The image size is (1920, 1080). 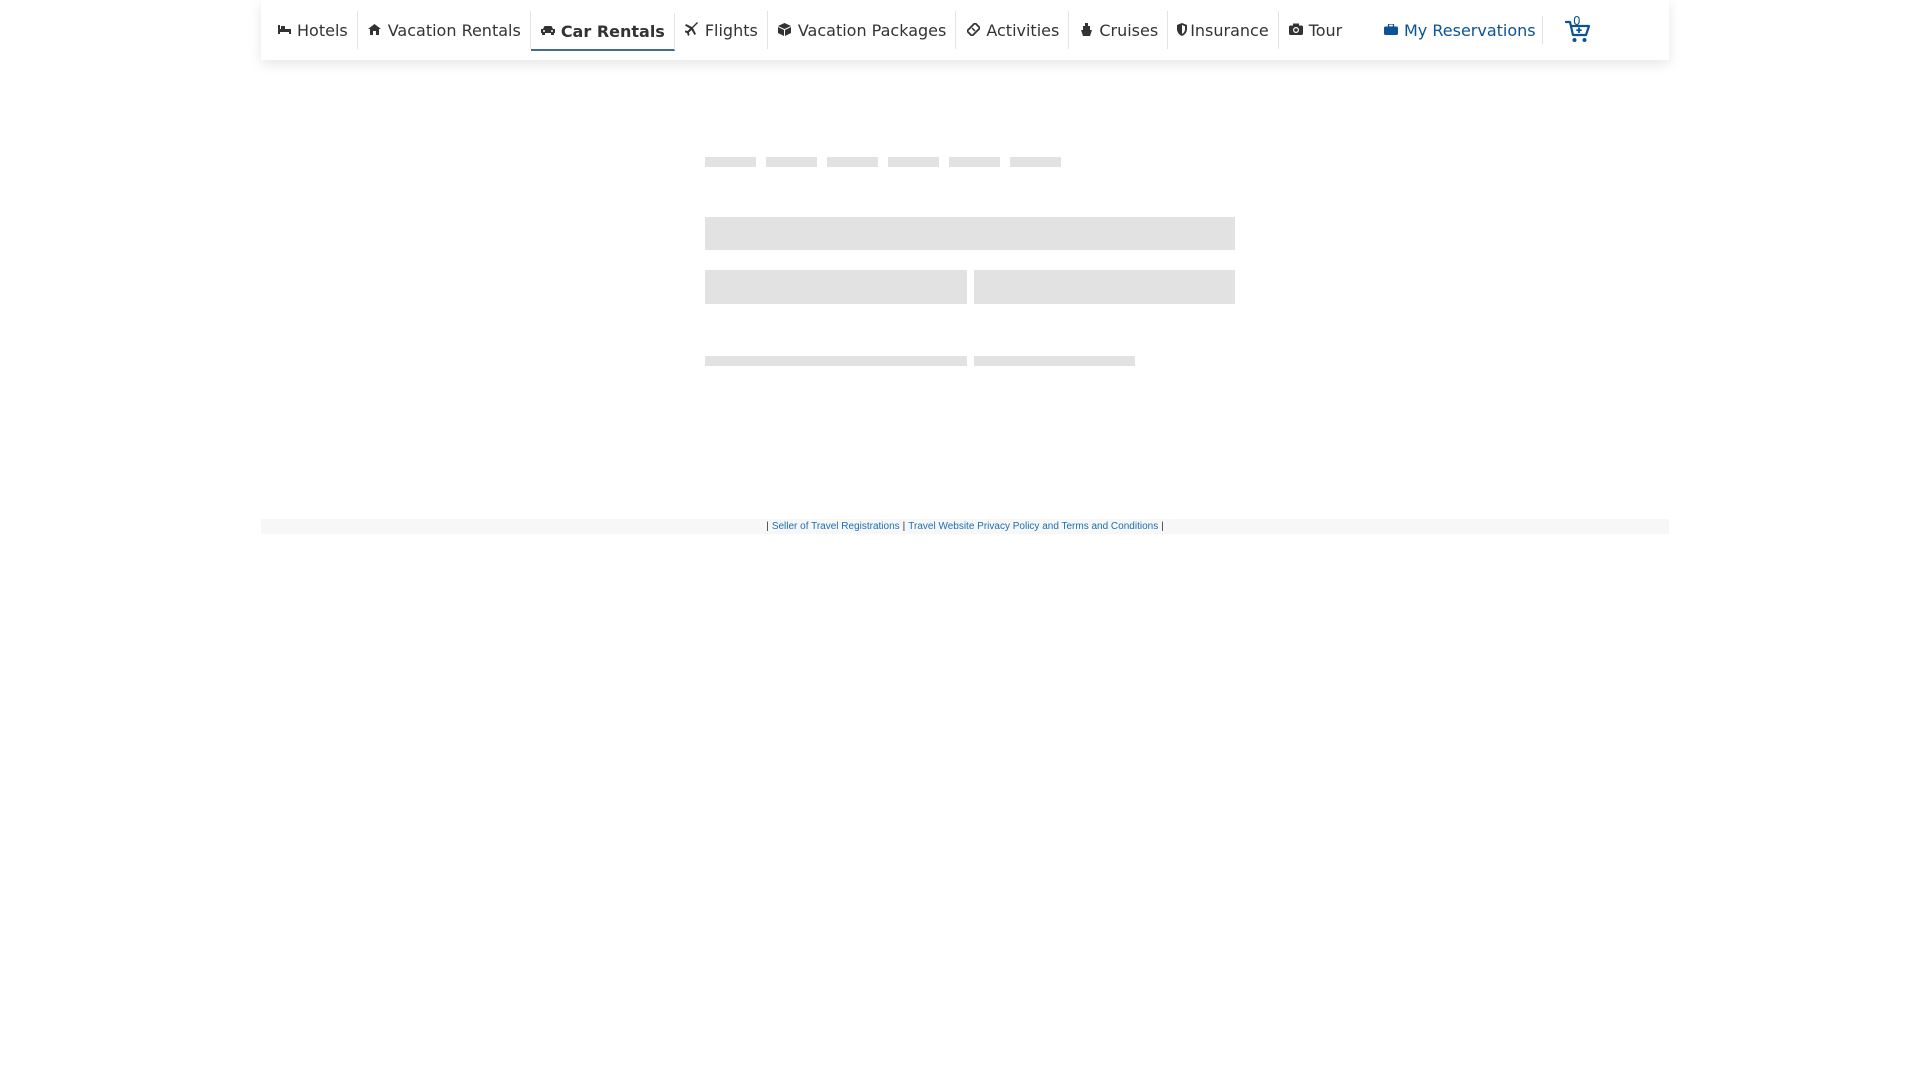 I want to click on briefcase-icon, so click(x=1391, y=29).